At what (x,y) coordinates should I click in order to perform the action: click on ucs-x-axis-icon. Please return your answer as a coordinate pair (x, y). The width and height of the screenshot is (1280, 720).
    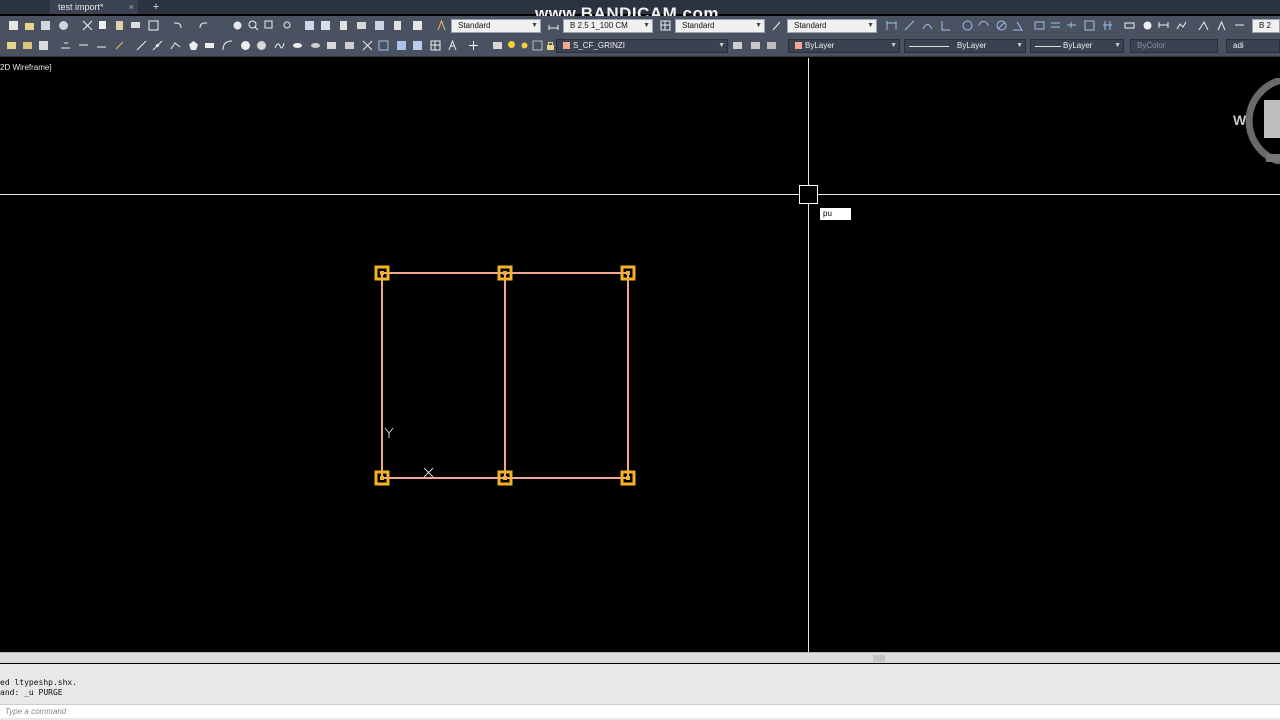
    Looking at the image, I should click on (428, 472).